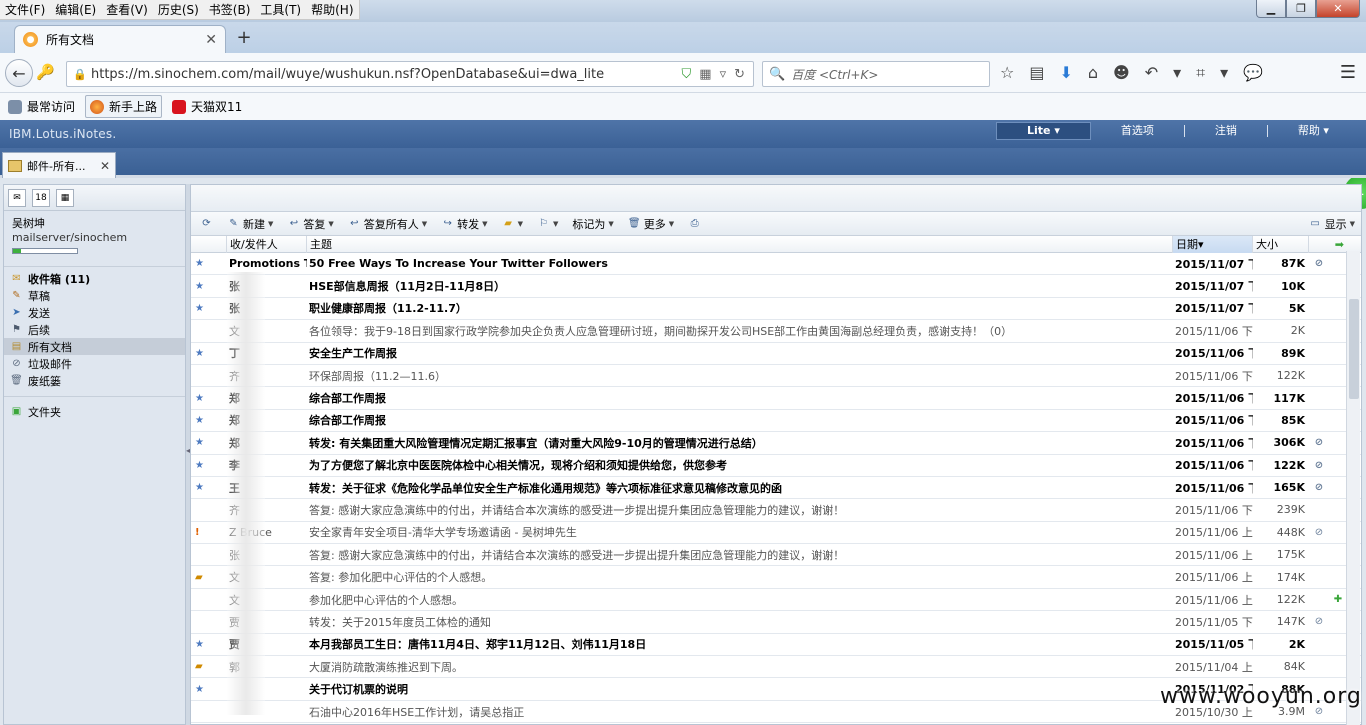 This screenshot has width=1366, height=725. I want to click on dropdown-arrow-icon: ▿, so click(723, 74).